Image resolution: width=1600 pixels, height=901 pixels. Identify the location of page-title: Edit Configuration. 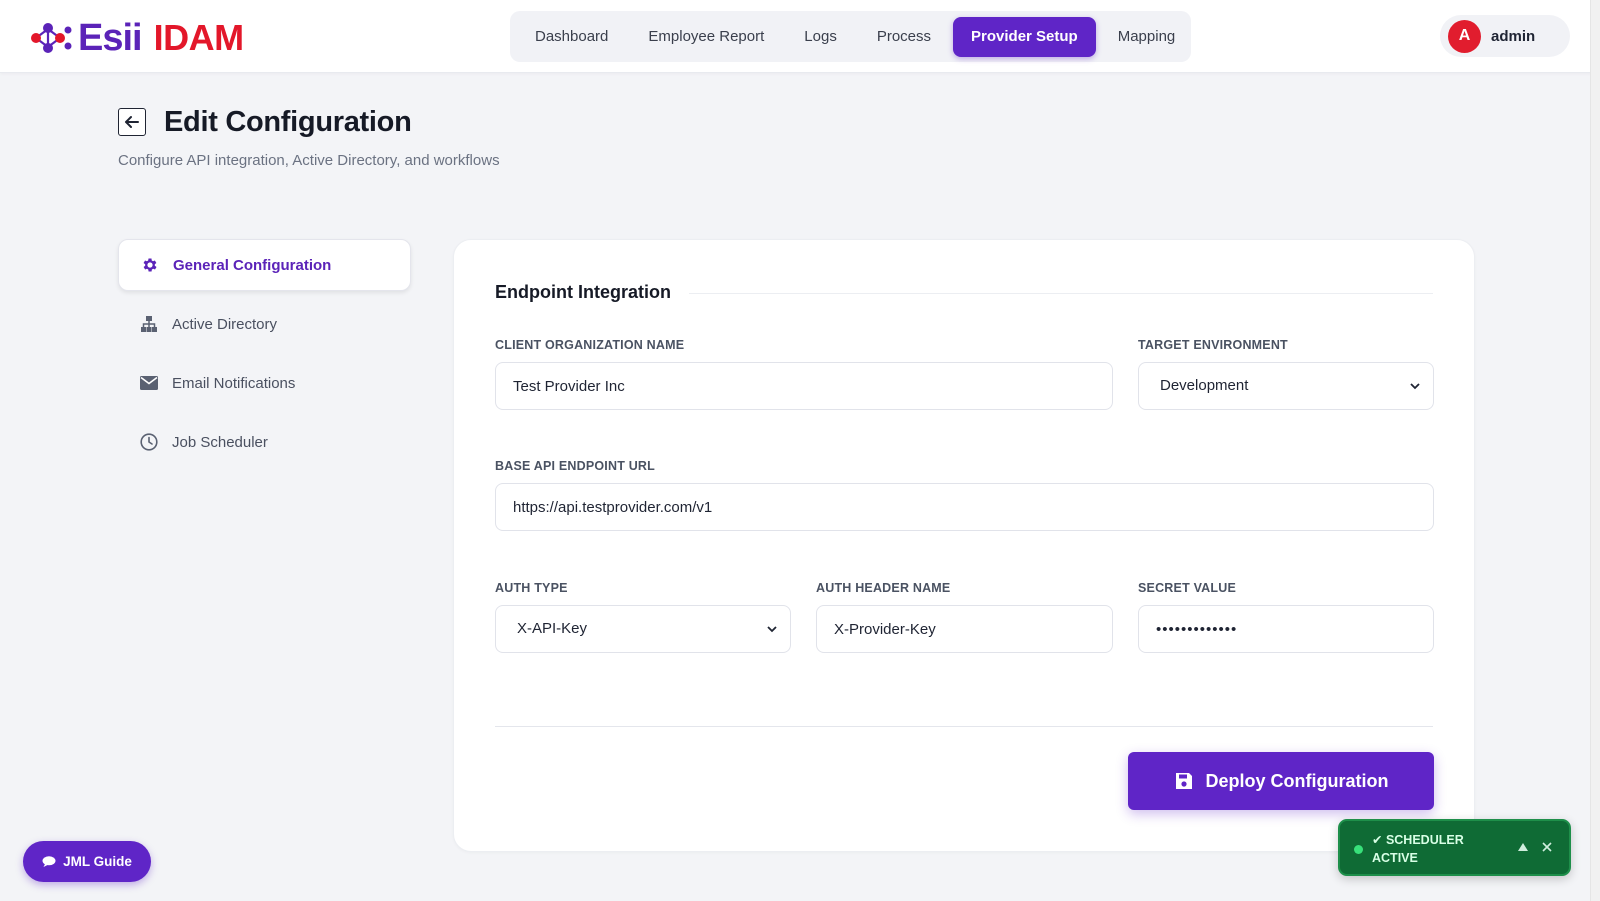
(288, 122).